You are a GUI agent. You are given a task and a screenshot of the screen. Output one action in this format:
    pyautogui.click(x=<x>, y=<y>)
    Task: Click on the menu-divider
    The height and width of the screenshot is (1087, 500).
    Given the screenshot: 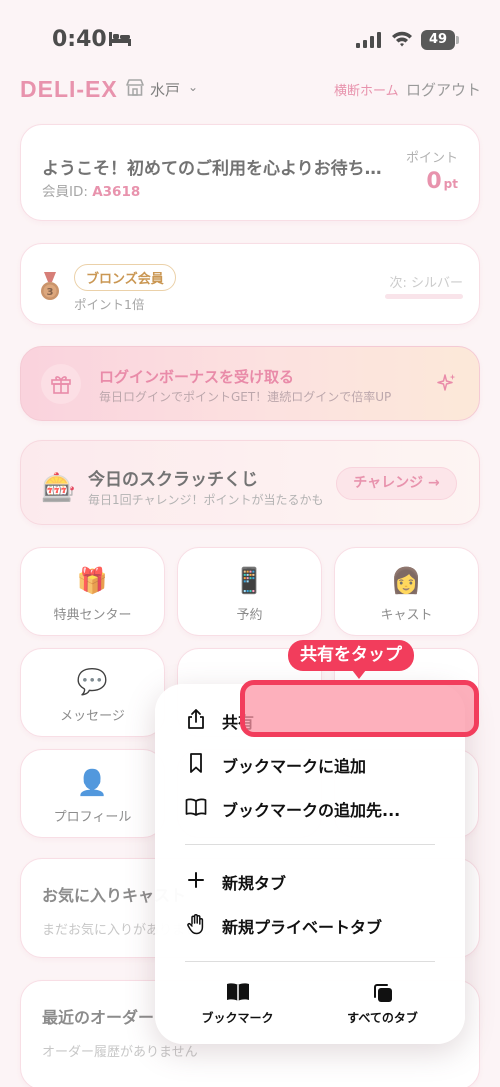 What is the action you would take?
    pyautogui.click(x=310, y=844)
    